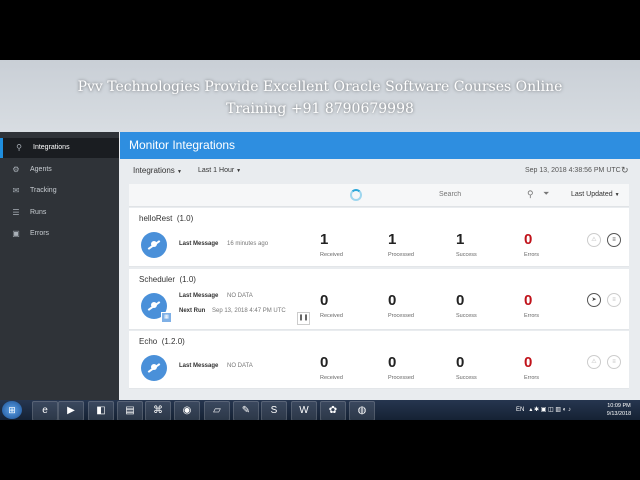 This screenshot has height=480, width=640. I want to click on calendar-icon: ▦, so click(166, 317).